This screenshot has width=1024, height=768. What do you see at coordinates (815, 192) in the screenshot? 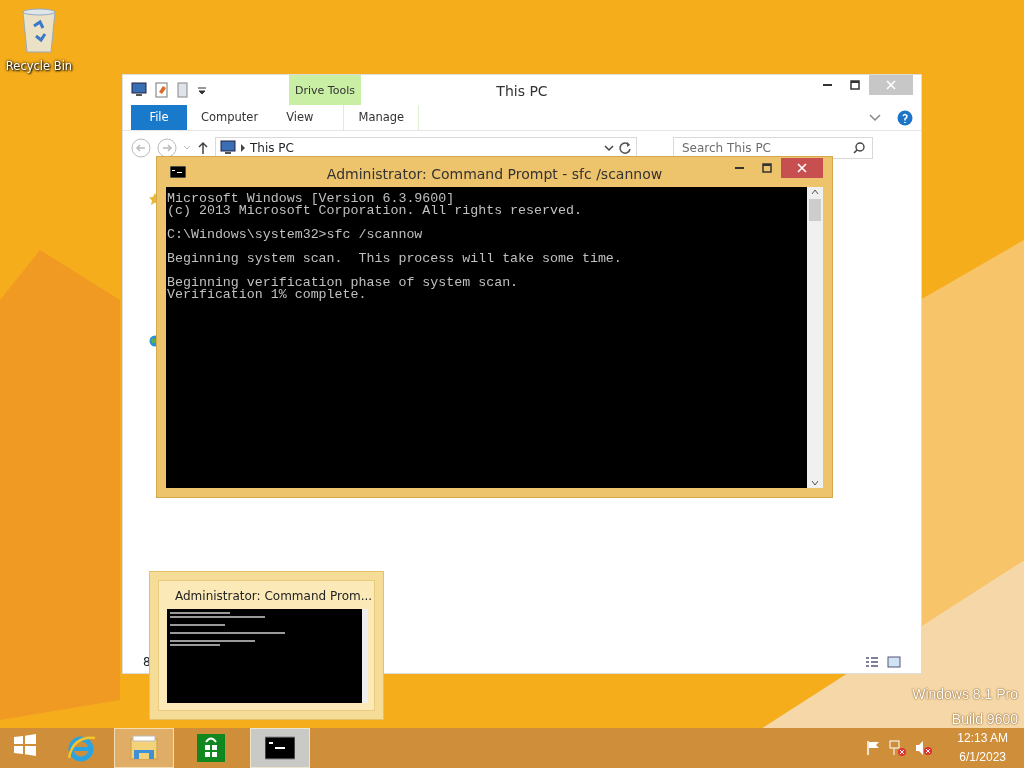
I see `scroll-up-icon` at bounding box center [815, 192].